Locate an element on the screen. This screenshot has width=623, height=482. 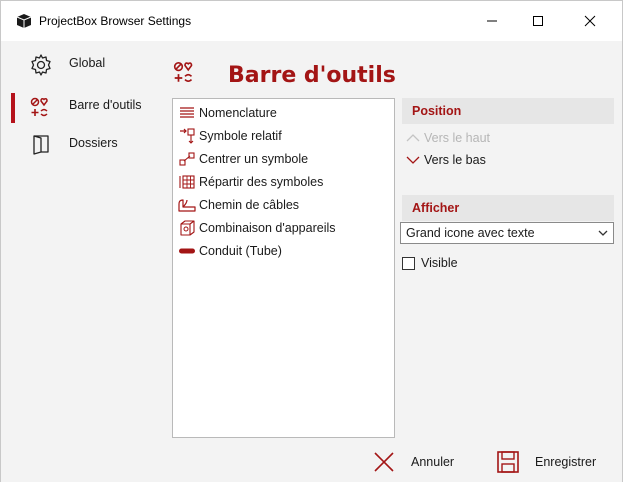
list-item: Centrer un symbole is located at coordinates (284, 159).